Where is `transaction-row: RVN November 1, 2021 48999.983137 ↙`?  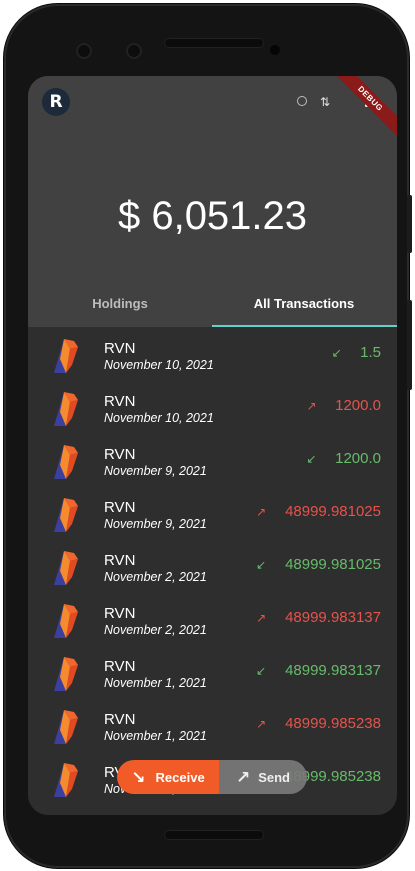
transaction-row: RVN November 1, 2021 48999.983137 ↙ is located at coordinates (212, 671).